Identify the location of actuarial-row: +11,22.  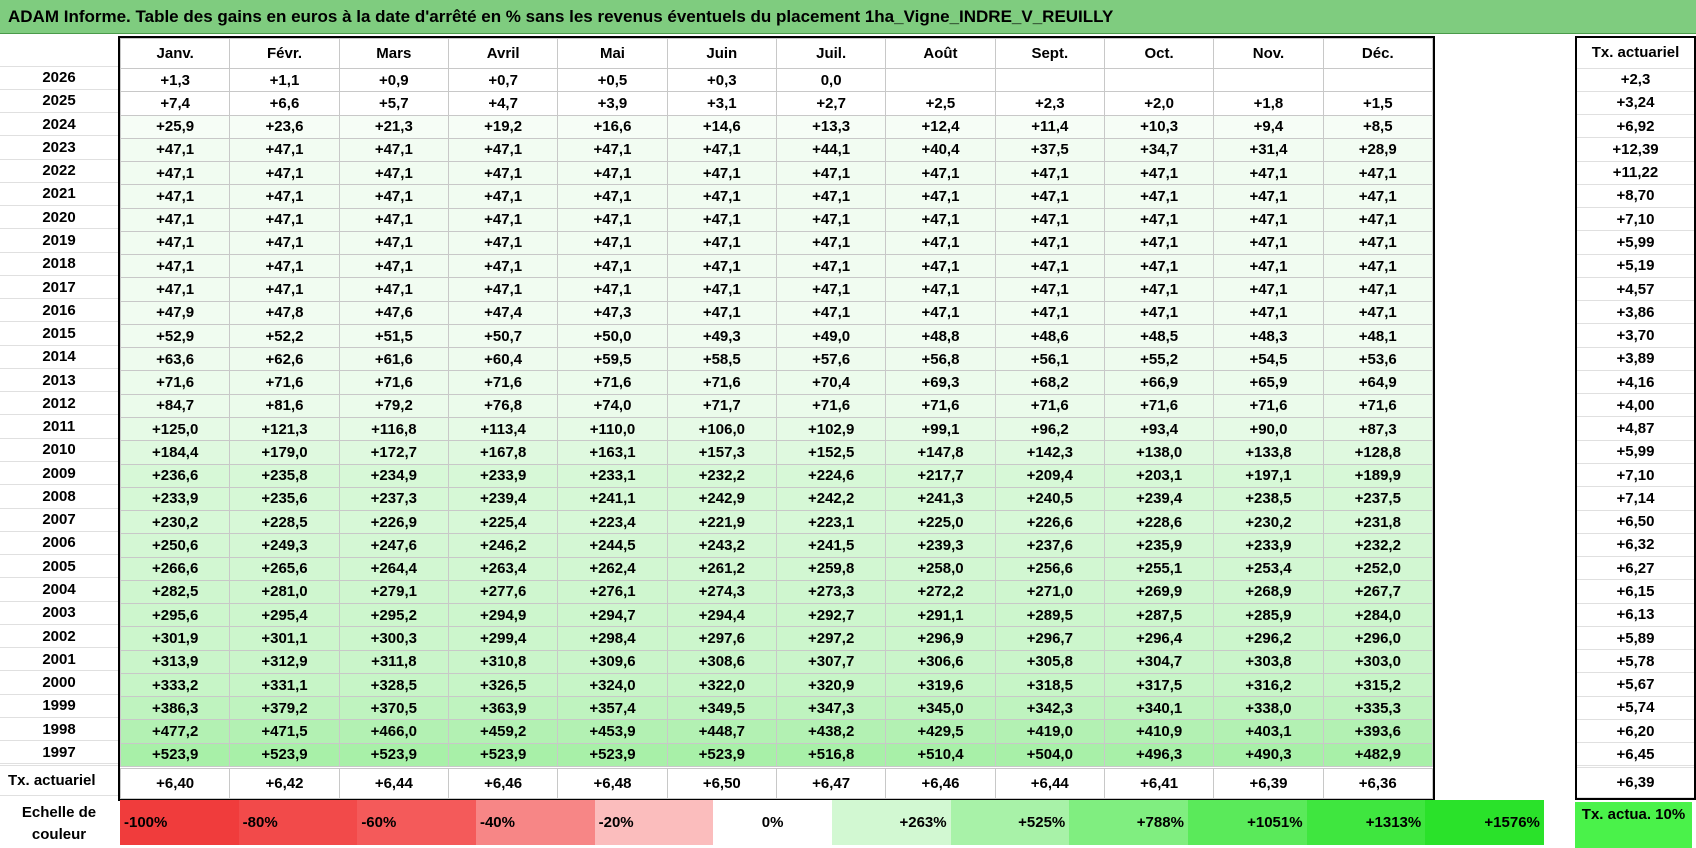
(1635, 172).